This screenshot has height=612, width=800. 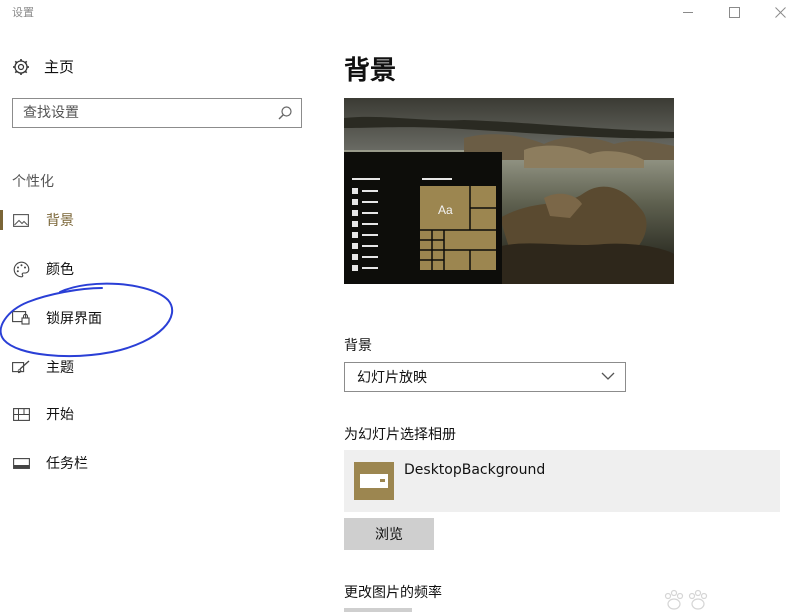 What do you see at coordinates (686, 599) in the screenshot?
I see `watermark-logo` at bounding box center [686, 599].